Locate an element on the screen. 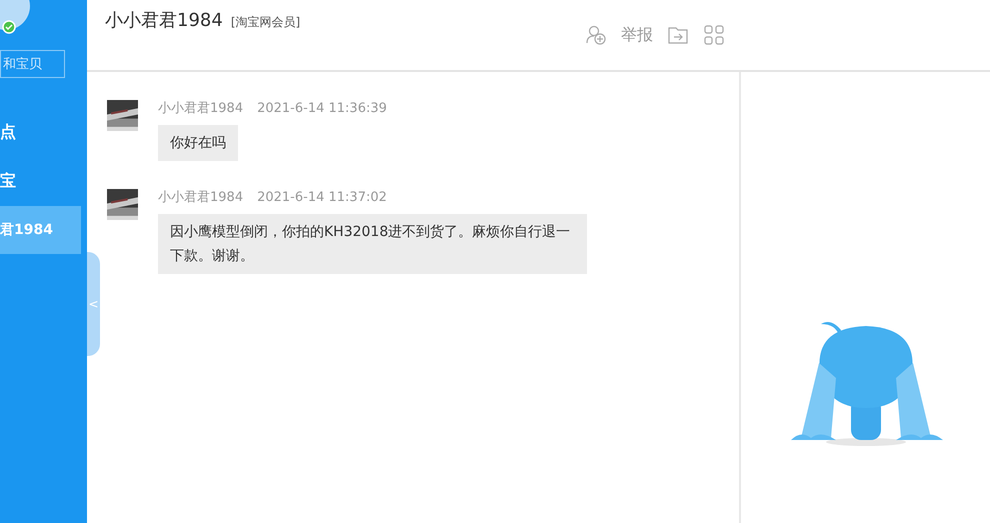  collapse-toggle: < is located at coordinates (93, 304).